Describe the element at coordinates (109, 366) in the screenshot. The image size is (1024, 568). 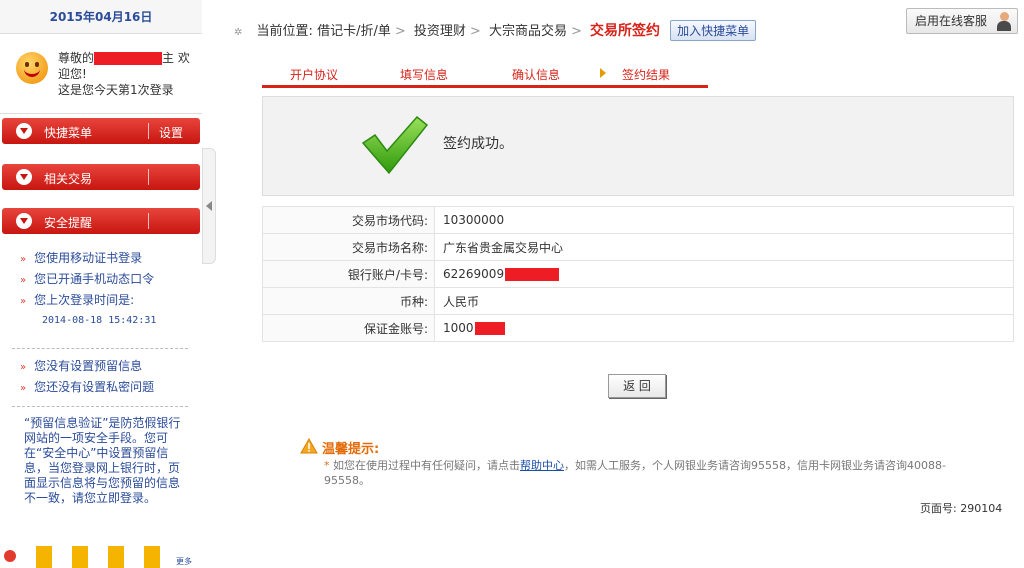
I see `list-item: » 您没有设置预留信息` at that location.